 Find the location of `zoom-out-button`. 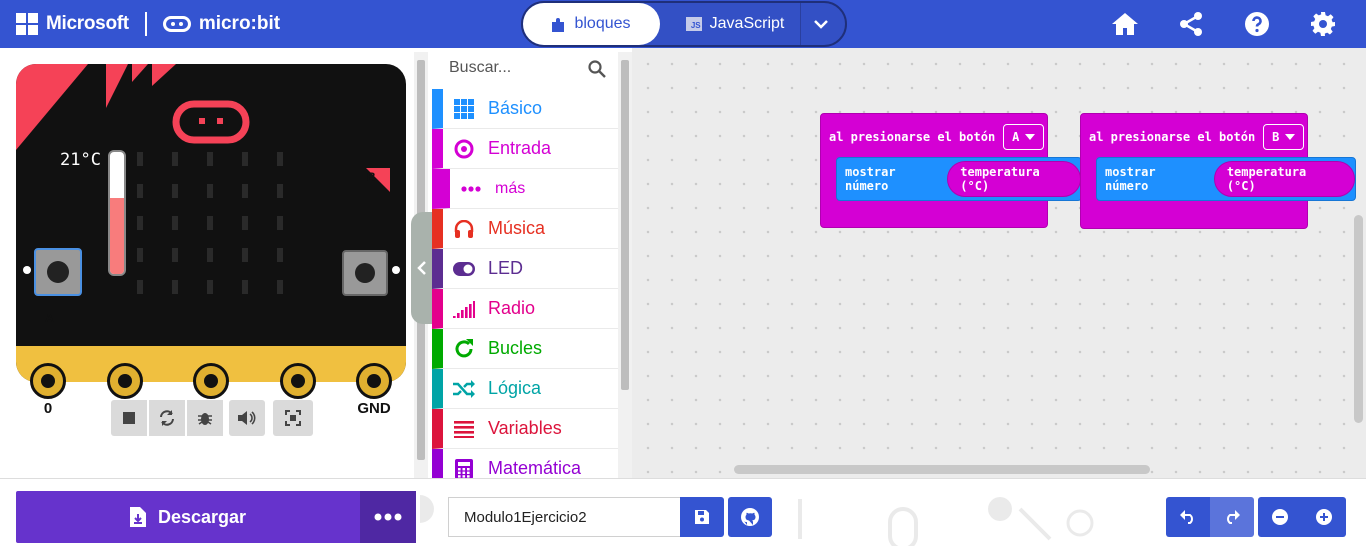

zoom-out-button is located at coordinates (1280, 517).